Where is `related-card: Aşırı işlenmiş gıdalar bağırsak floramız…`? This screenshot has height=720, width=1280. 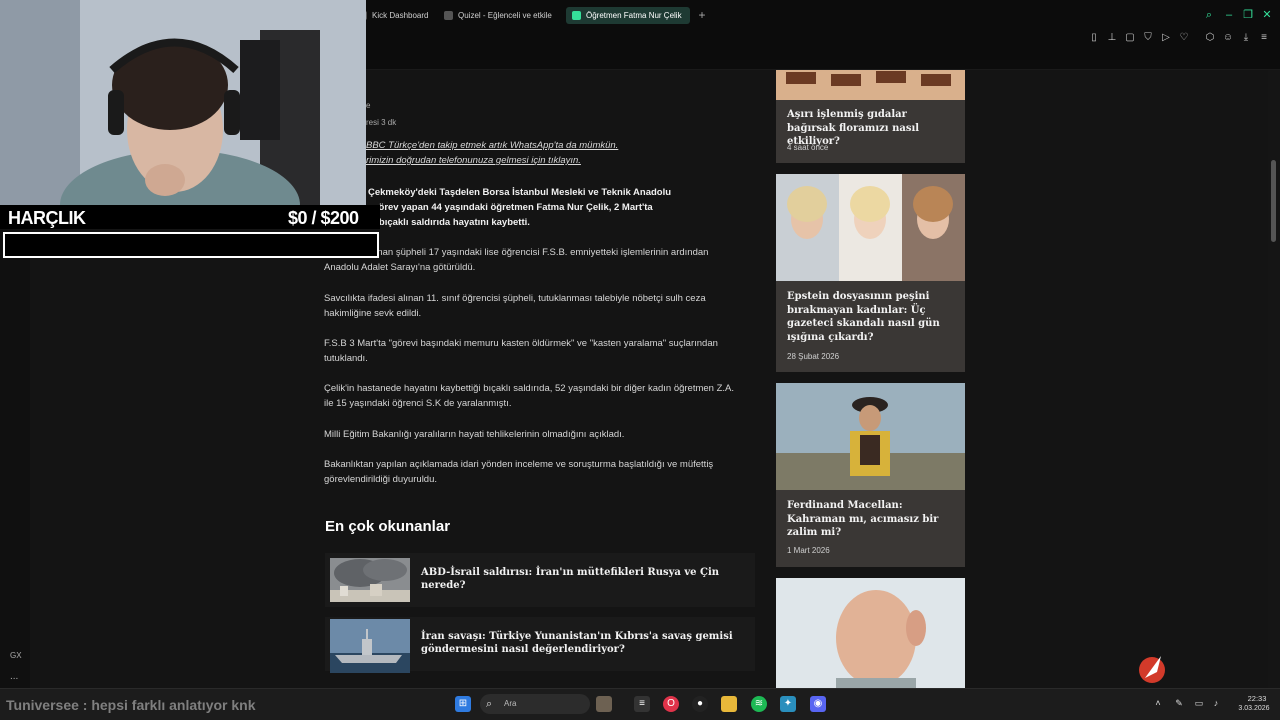 related-card: Aşırı işlenmiş gıdalar bağırsak floramız… is located at coordinates (870, 116).